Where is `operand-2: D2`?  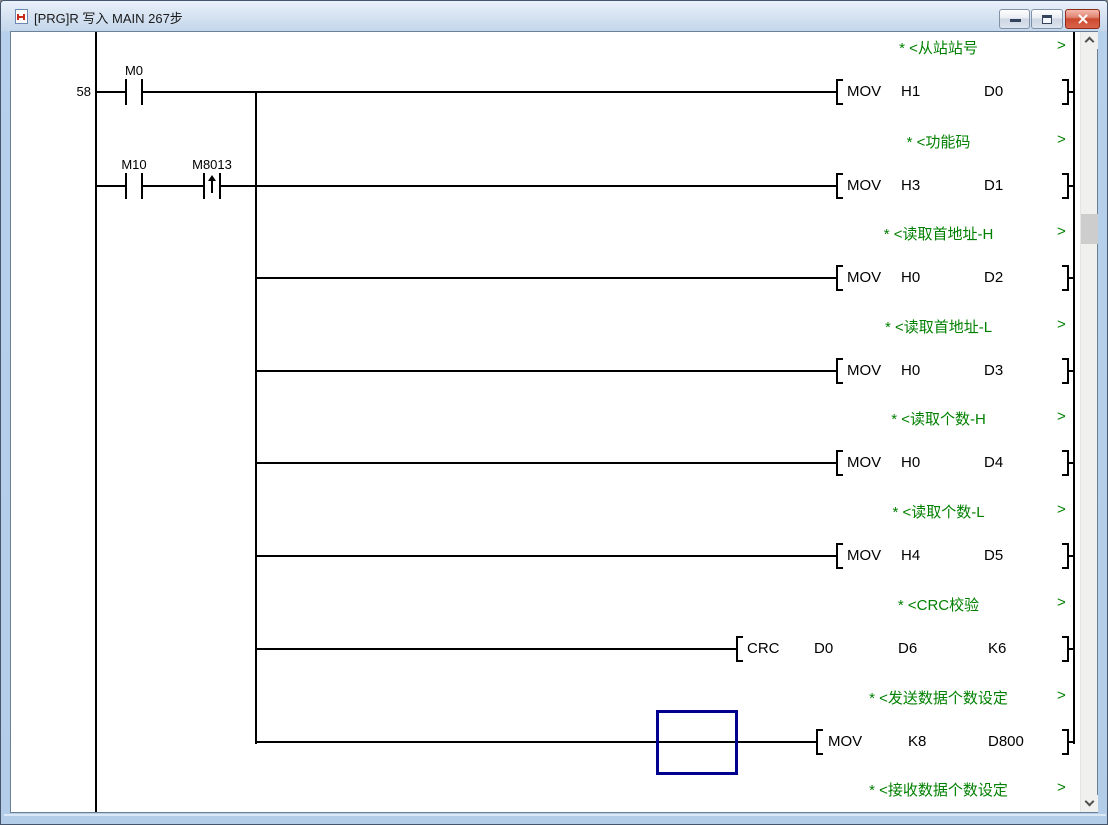 operand-2: D2 is located at coordinates (994, 278).